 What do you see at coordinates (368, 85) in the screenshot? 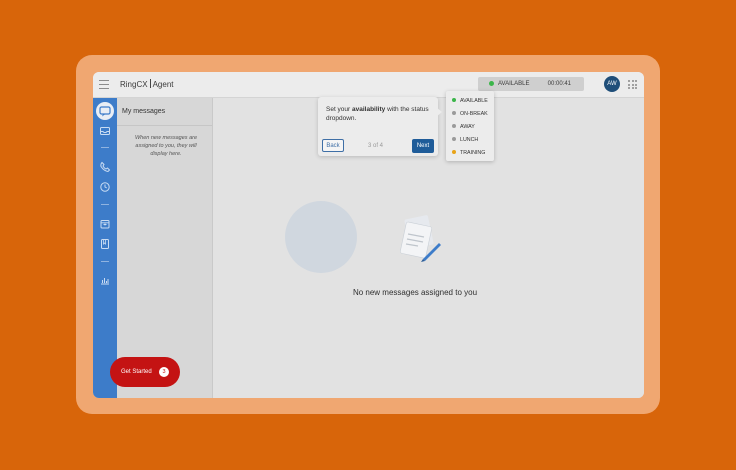
I see `top-bar: RingCX Agent AVAILABLE 00:00:41 AW` at bounding box center [368, 85].